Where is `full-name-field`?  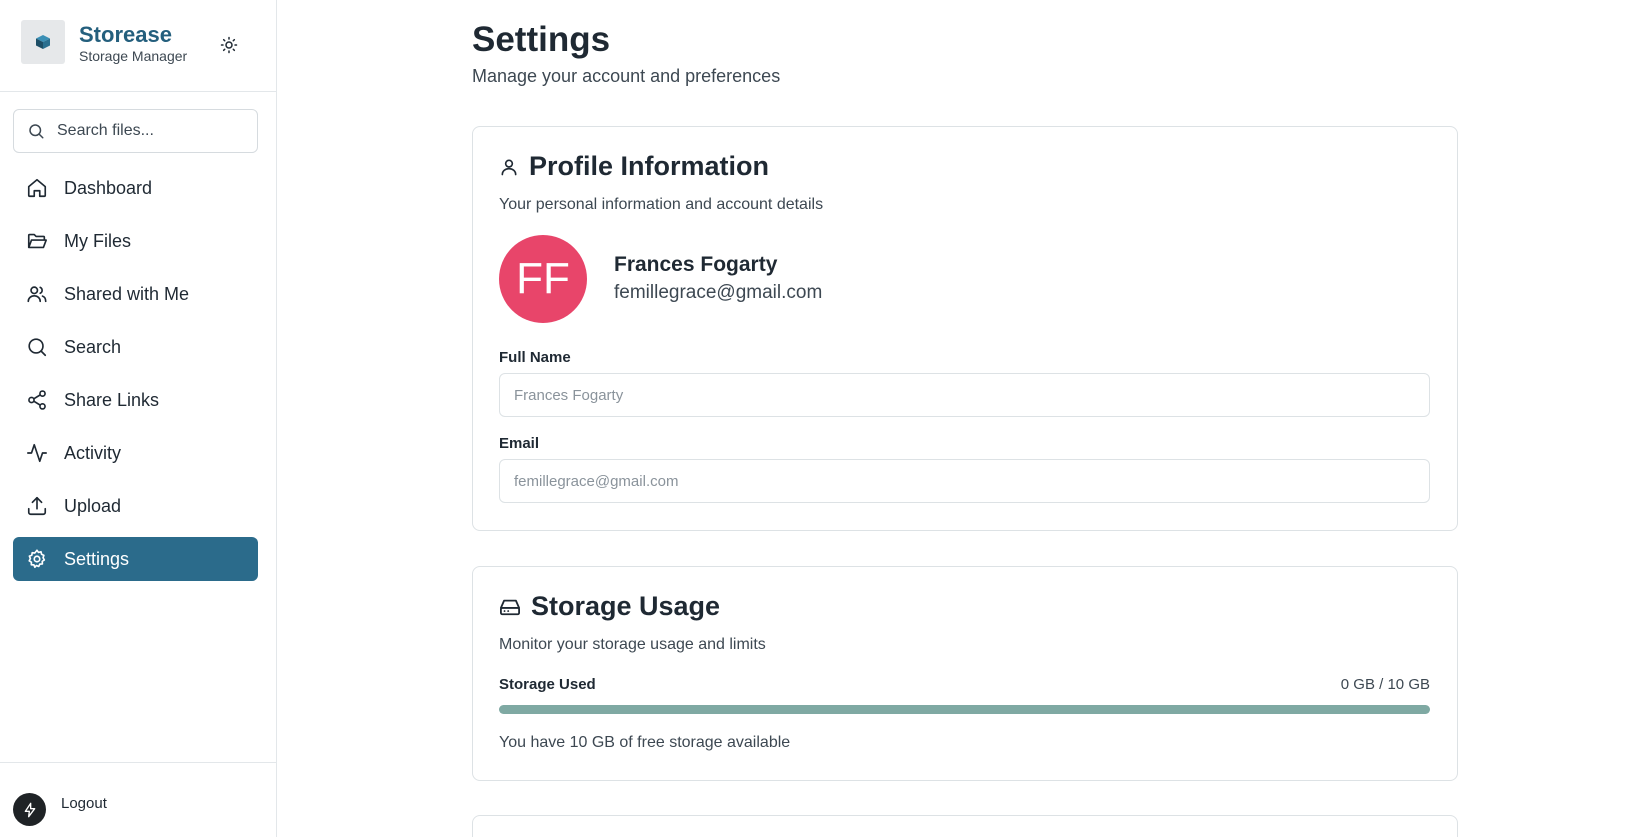
full-name-field is located at coordinates (964, 395).